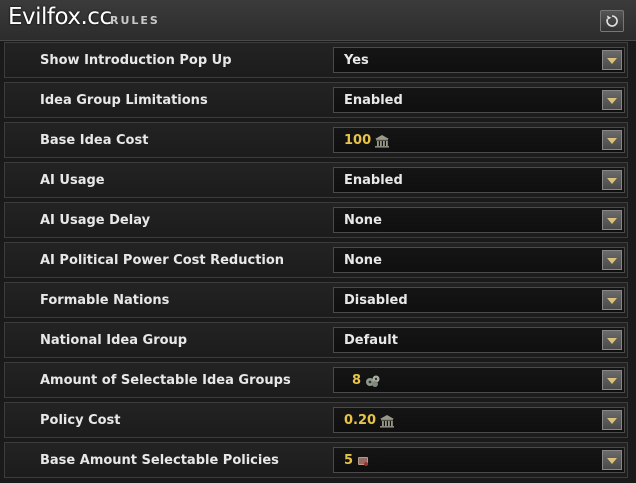  What do you see at coordinates (316, 100) in the screenshot?
I see `rule-row: Idea Group Limitations Enabled` at bounding box center [316, 100].